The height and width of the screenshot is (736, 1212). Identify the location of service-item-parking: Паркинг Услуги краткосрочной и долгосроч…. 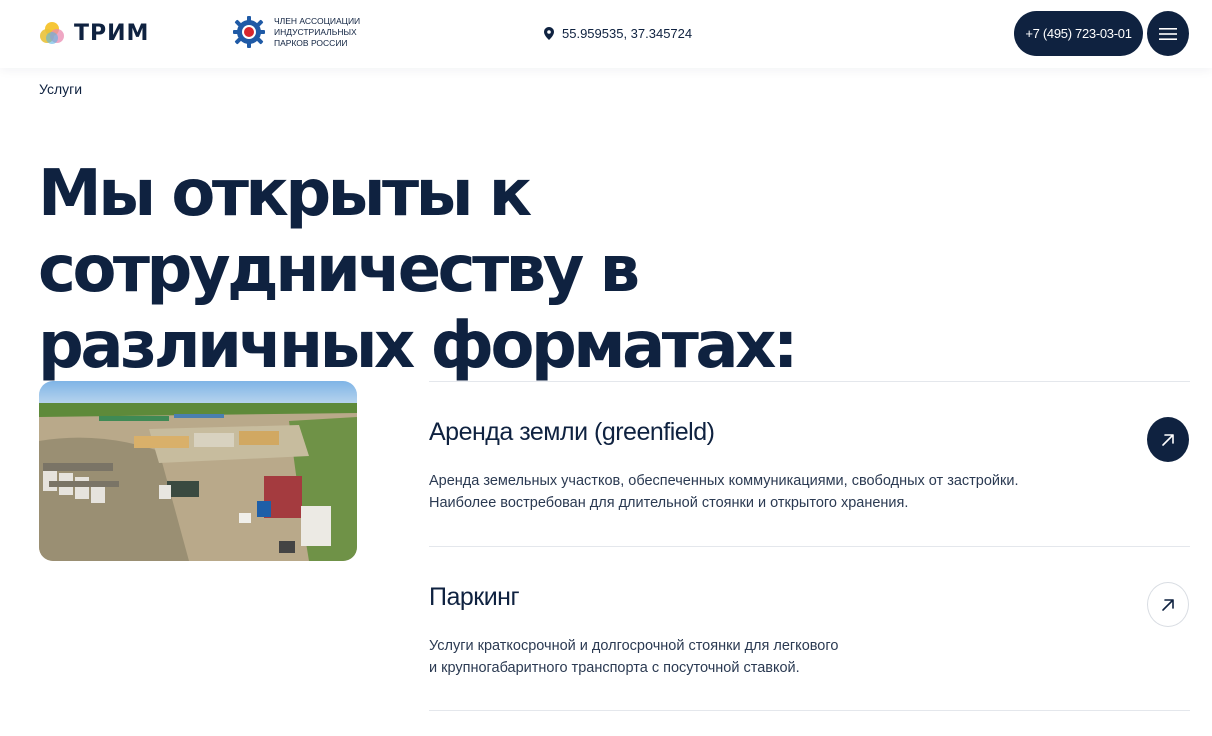
(809, 628).